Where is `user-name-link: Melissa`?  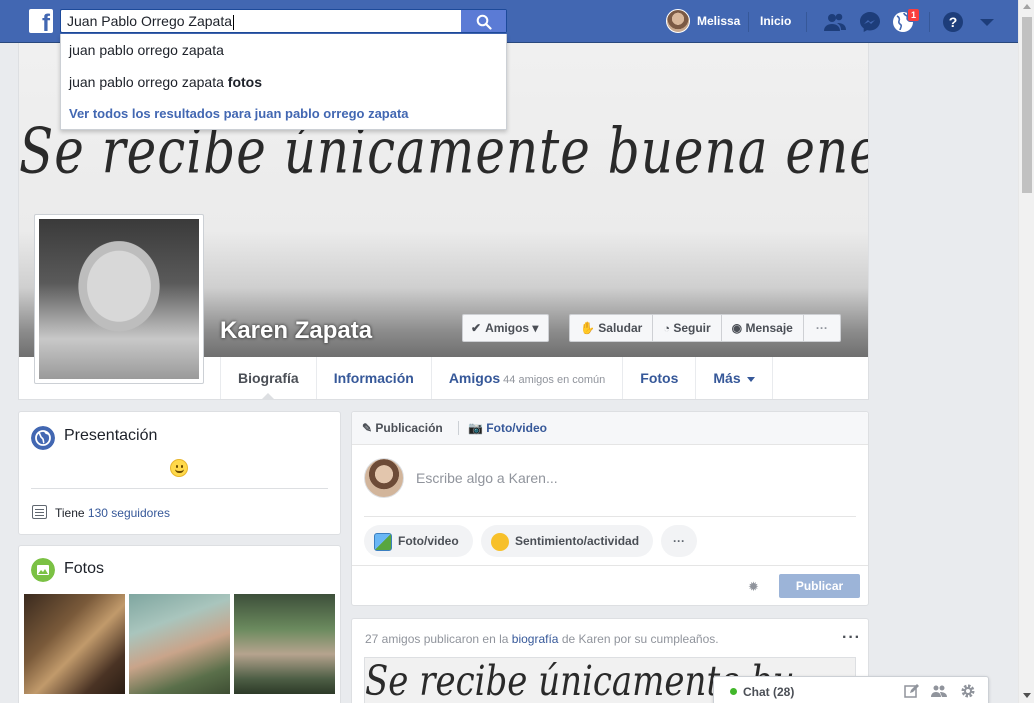
user-name-link: Melissa is located at coordinates (718, 21).